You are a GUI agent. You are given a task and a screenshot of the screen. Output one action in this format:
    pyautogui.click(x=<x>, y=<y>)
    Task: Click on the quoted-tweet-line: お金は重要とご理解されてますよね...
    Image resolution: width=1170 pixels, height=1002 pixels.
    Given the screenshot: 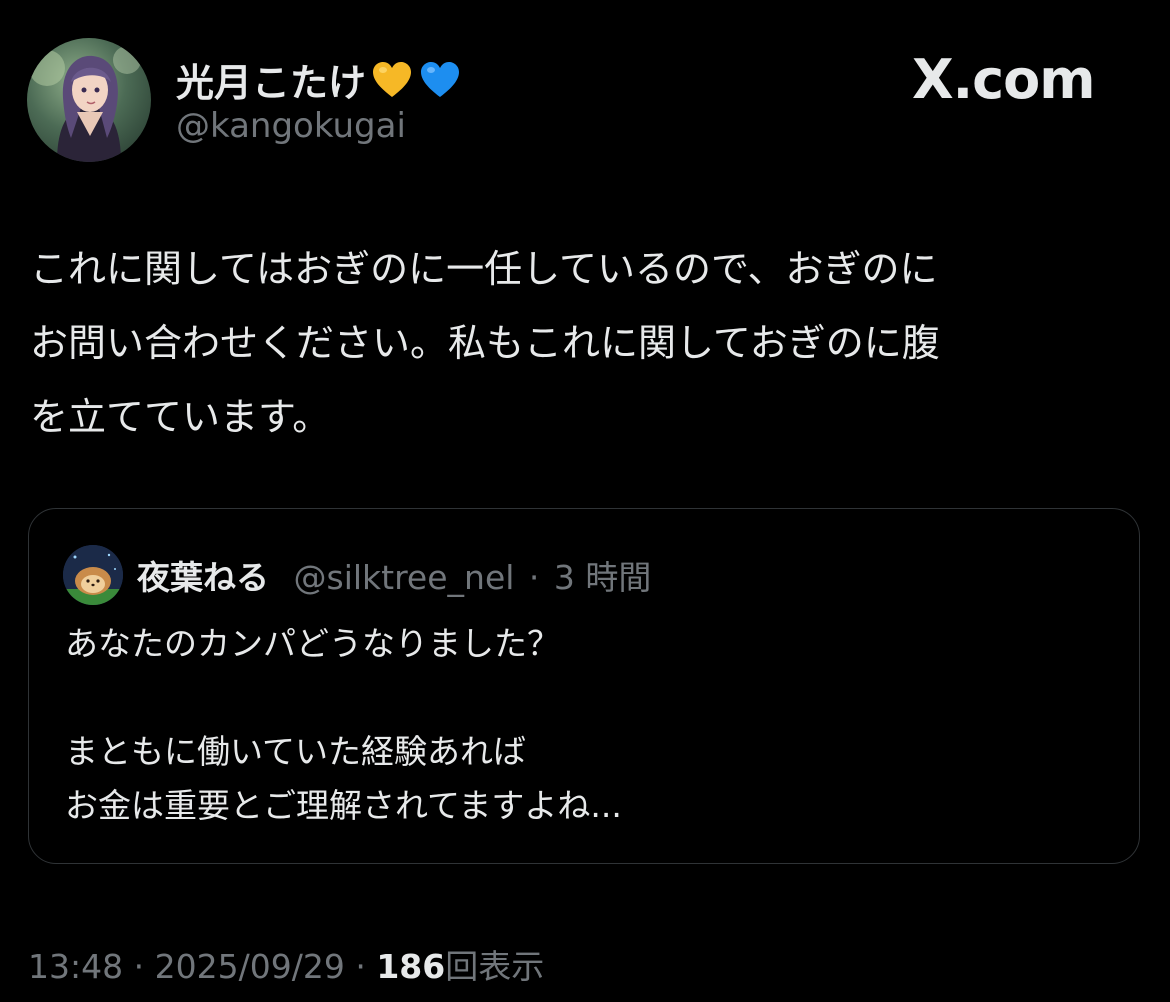 What is the action you would take?
    pyautogui.click(x=343, y=805)
    